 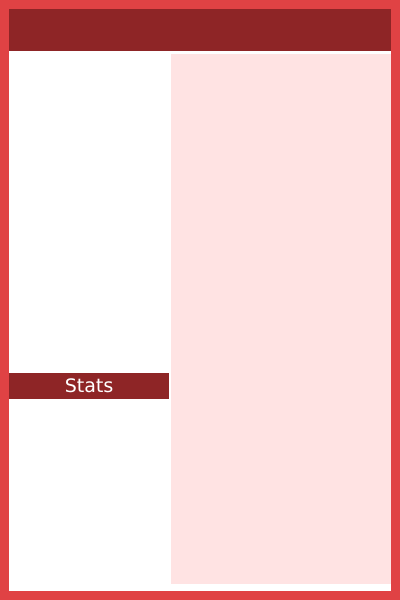 I want to click on sidebar-item-stats: Stats, so click(x=89, y=386).